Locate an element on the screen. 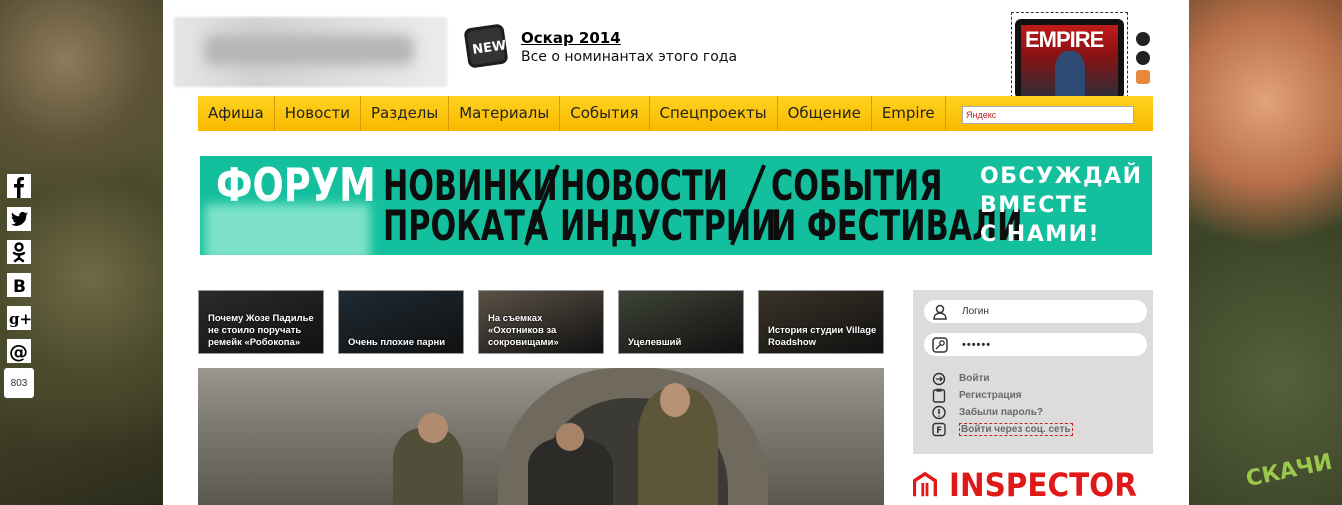 The width and height of the screenshot is (1342, 505). thumbnail-caption: На съемках «Охотников за сокровищами» is located at coordinates (523, 330).